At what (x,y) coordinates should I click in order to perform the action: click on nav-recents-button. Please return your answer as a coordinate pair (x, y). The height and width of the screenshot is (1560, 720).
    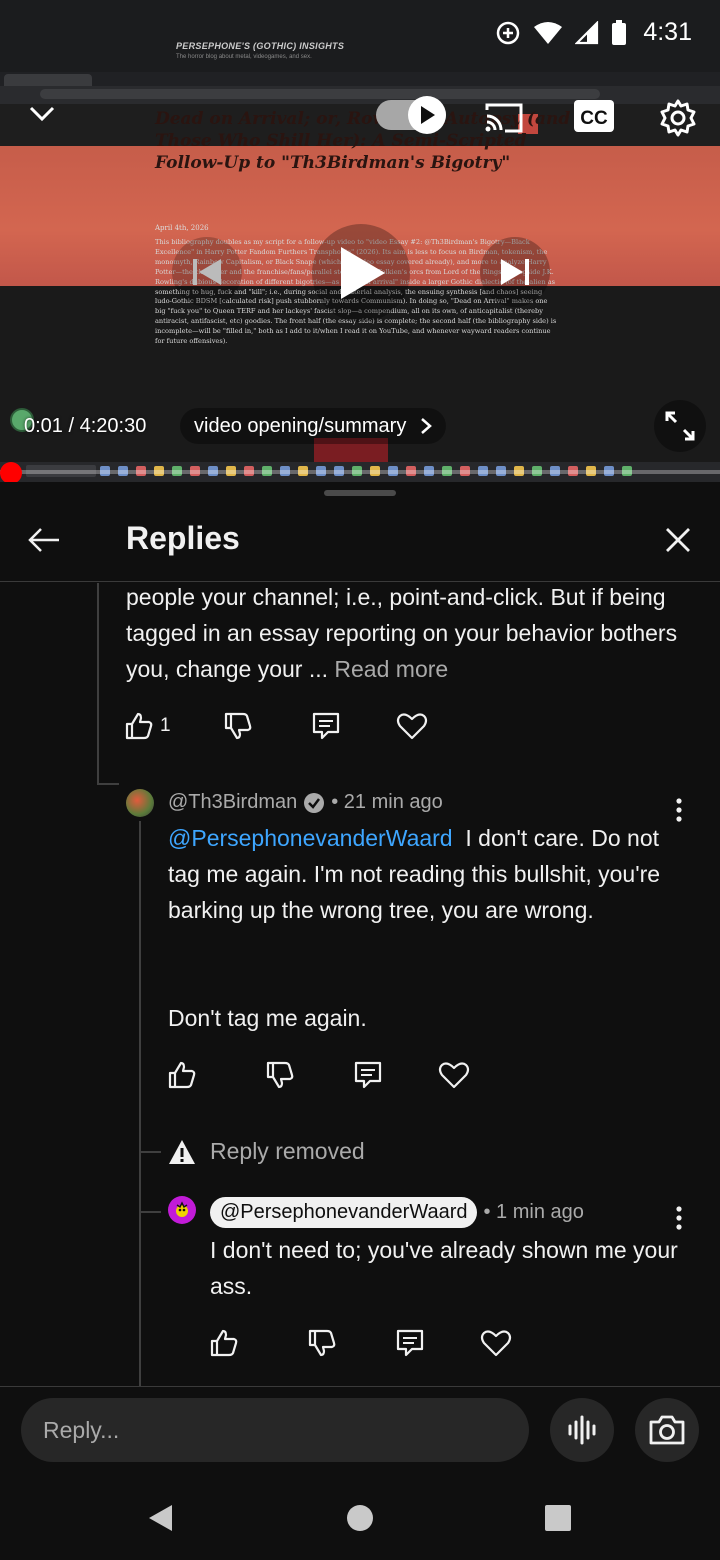
    Looking at the image, I should click on (558, 1518).